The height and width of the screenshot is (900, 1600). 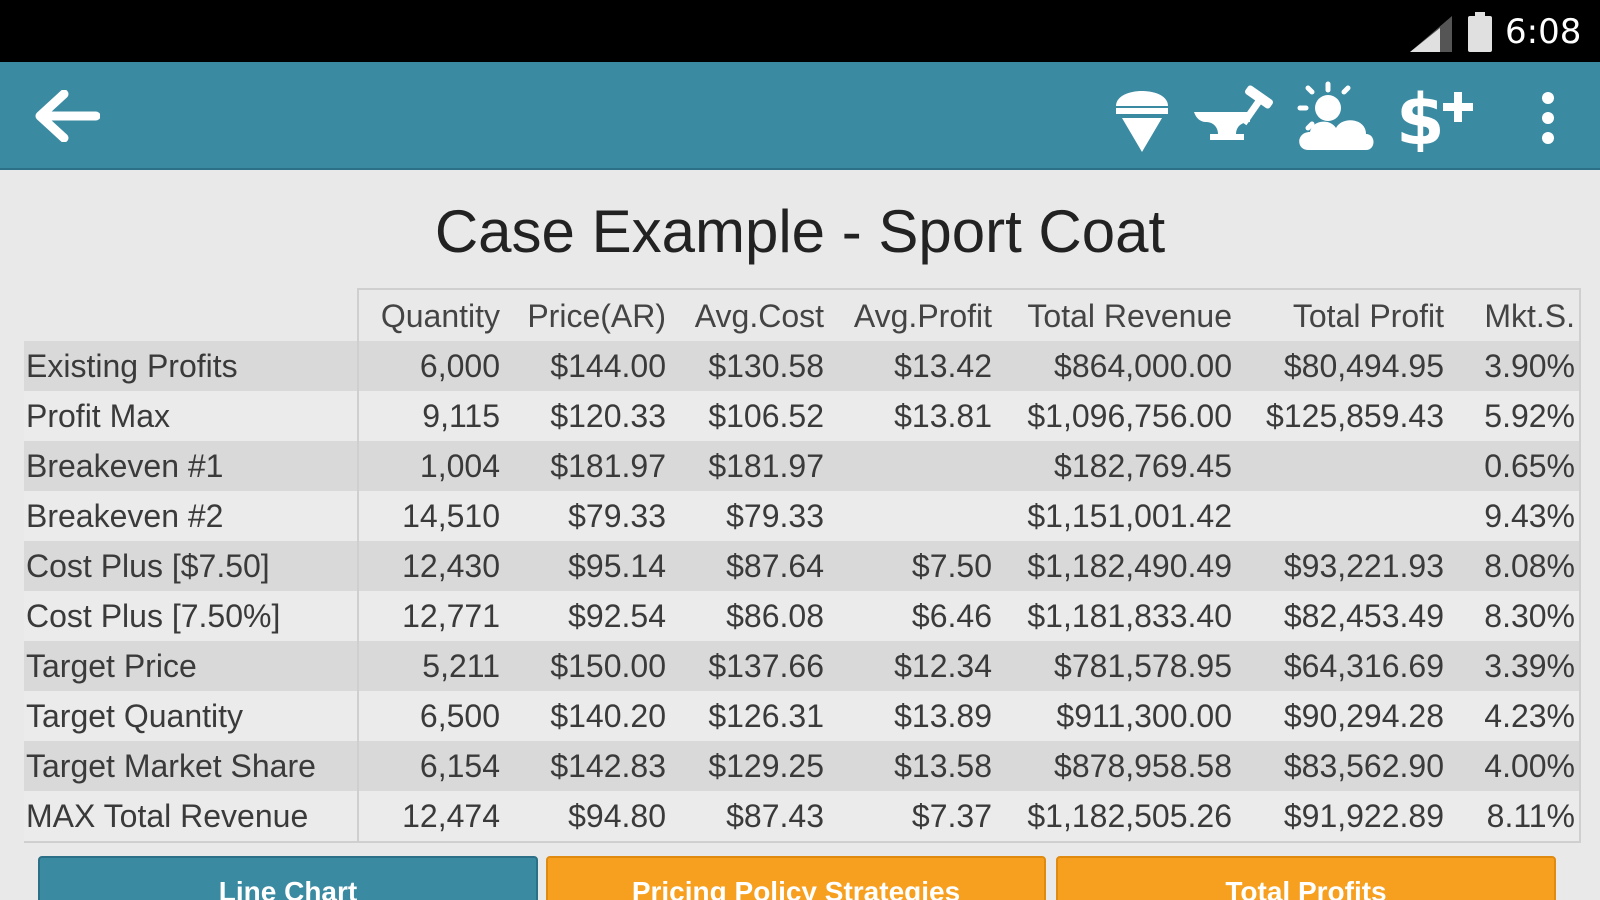 I want to click on row-label: Target Market Share, so click(x=191, y=766).